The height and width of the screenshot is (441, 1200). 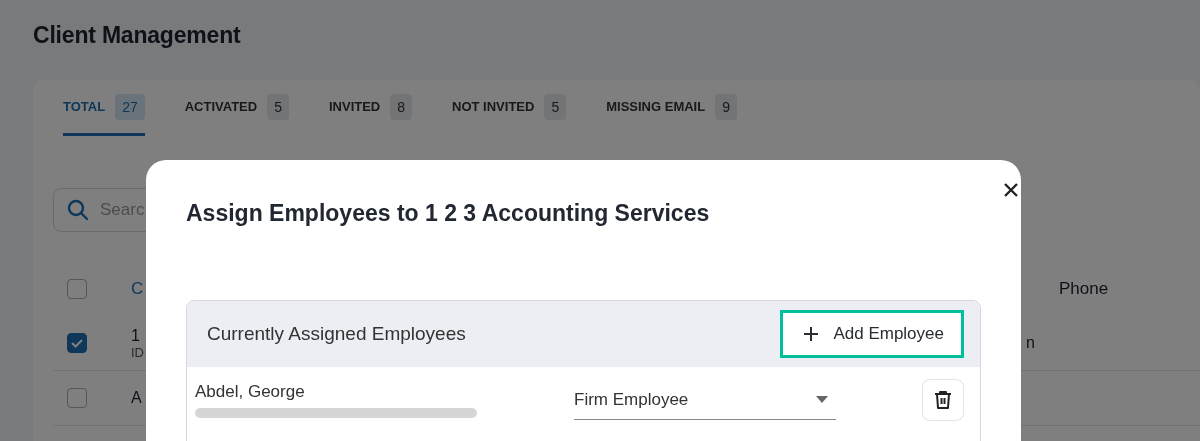 I want to click on plus-icon, so click(x=811, y=334).